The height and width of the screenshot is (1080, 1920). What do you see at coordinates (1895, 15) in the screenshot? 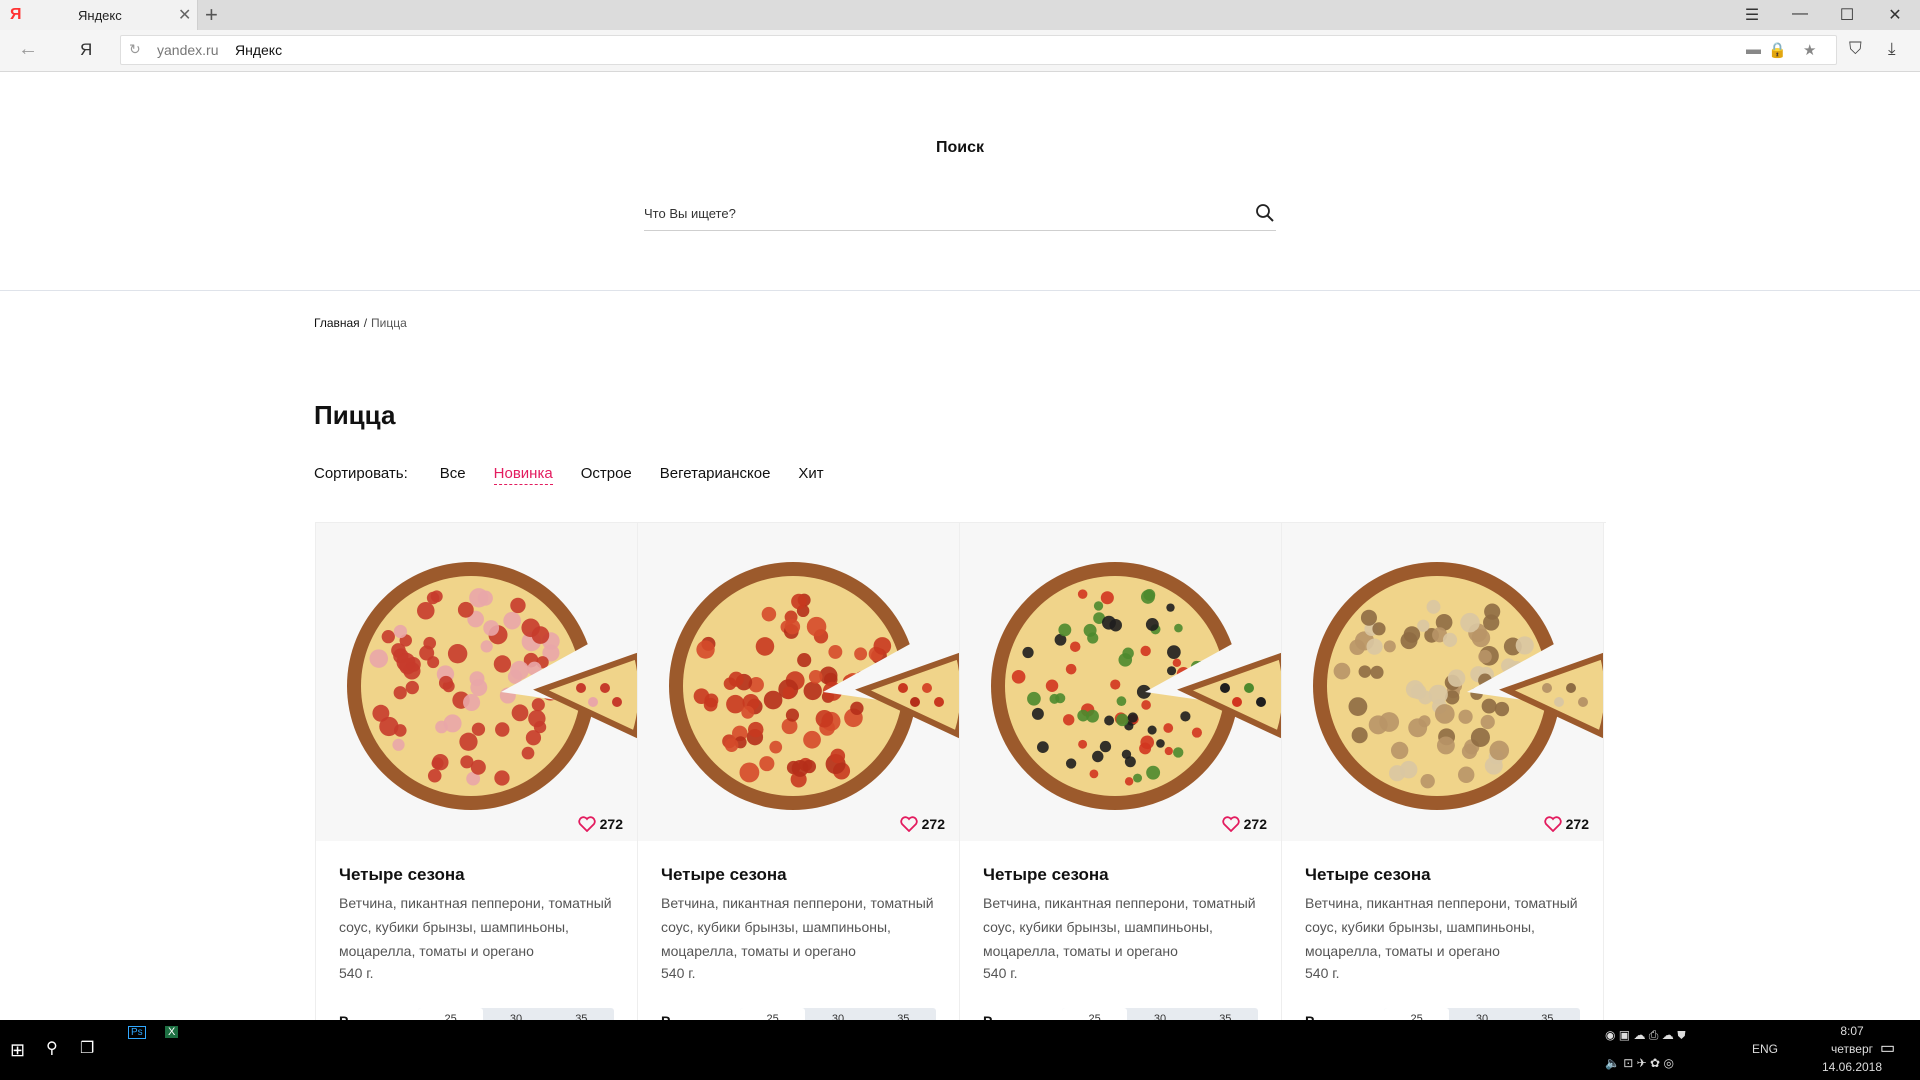
I see `close-window-button: ✕` at bounding box center [1895, 15].